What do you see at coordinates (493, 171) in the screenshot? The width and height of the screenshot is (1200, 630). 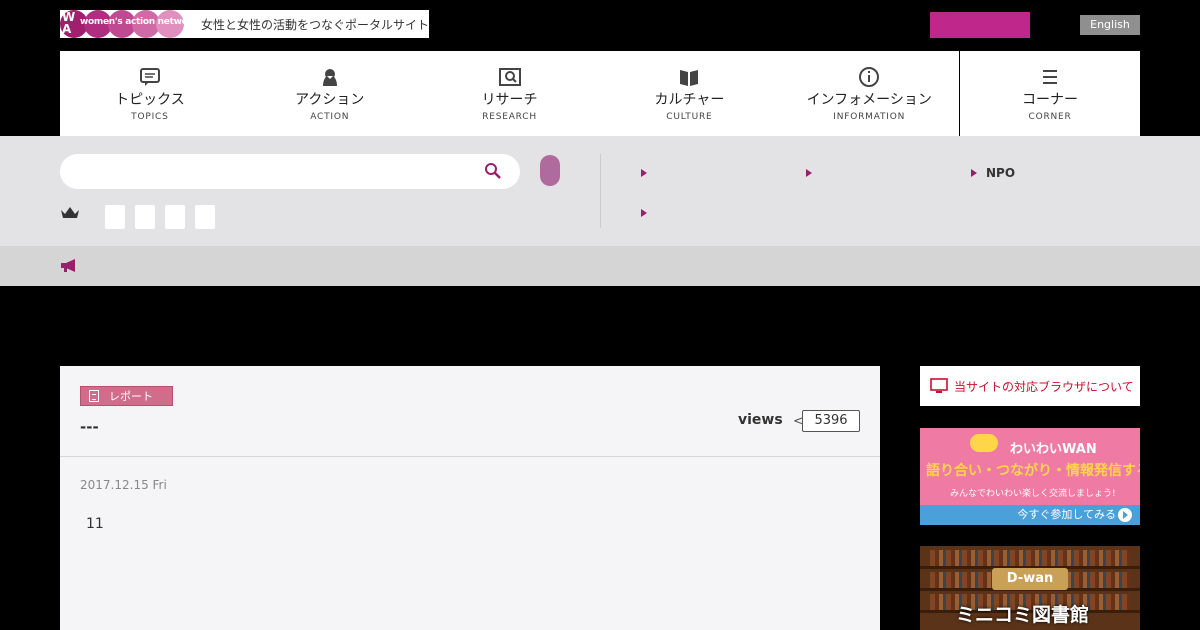 I see `search-icon` at bounding box center [493, 171].